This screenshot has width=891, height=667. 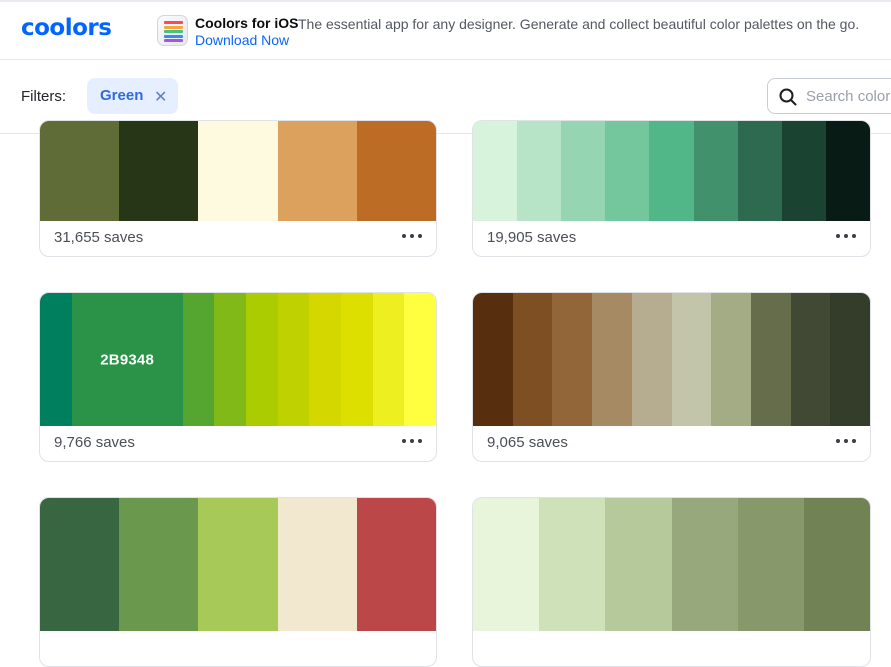 I want to click on coolors-logo: coolors, so click(x=66, y=28).